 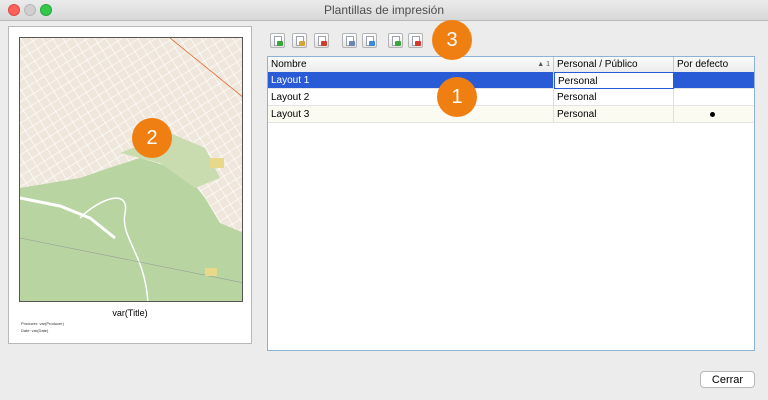 I want to click on table-row: Layout 2 Personal, so click(x=511, y=97).